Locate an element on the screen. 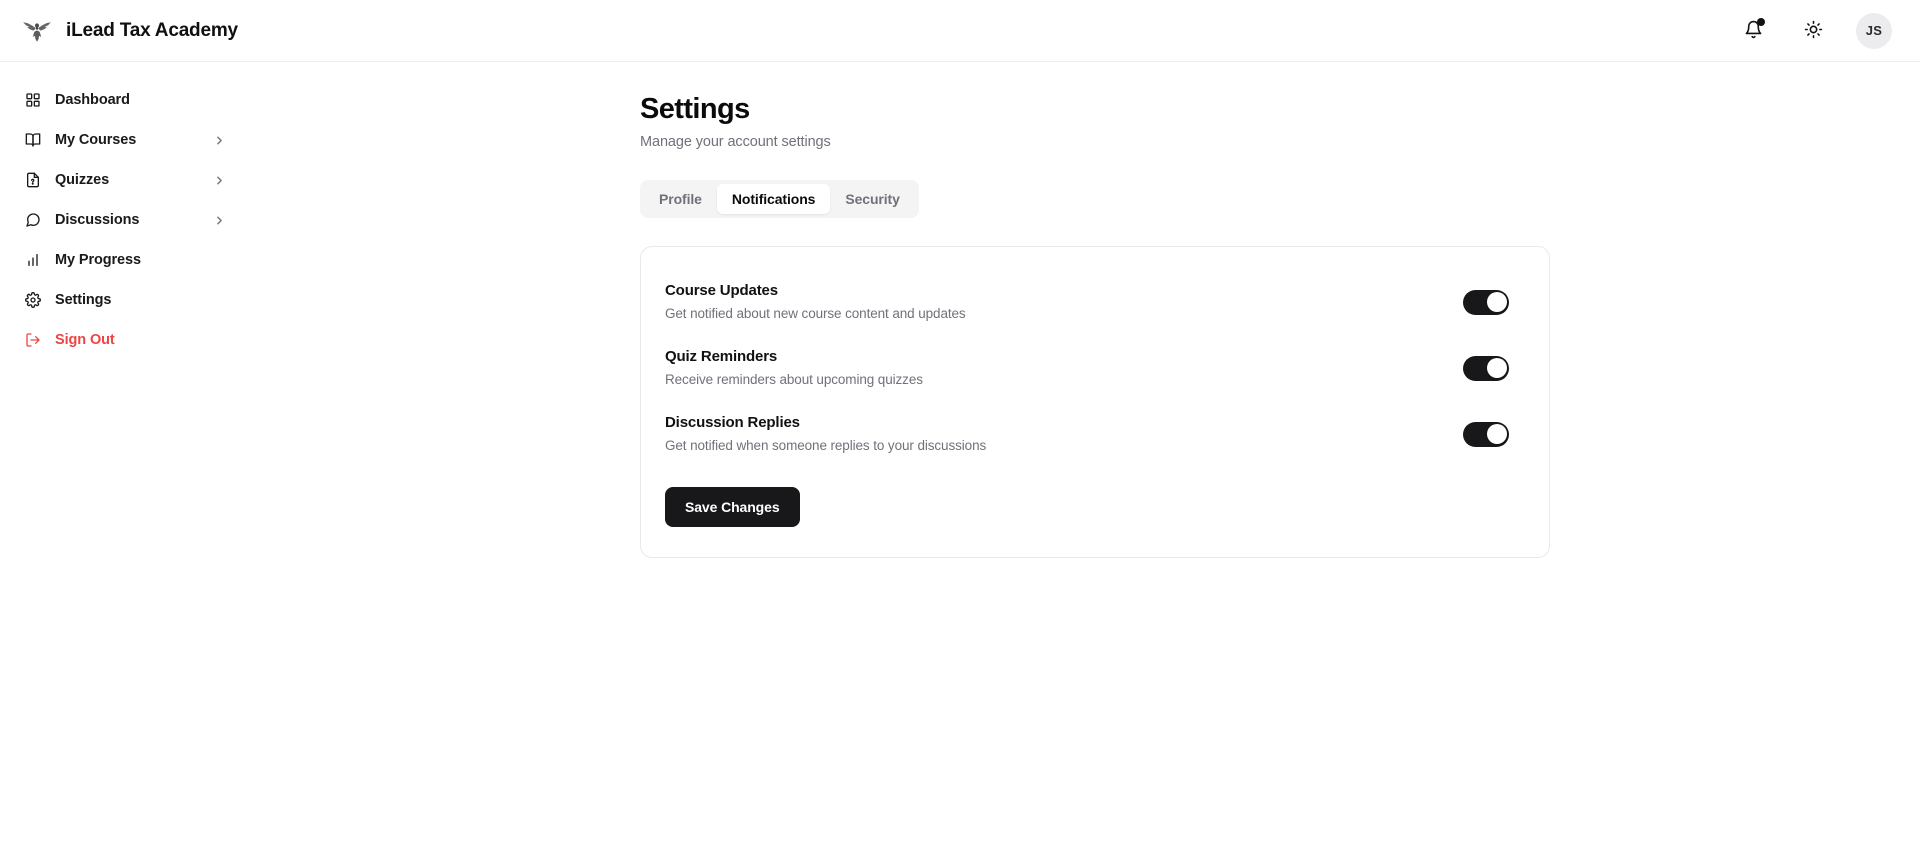  sidebar-item-label: Settings is located at coordinates (83, 300).